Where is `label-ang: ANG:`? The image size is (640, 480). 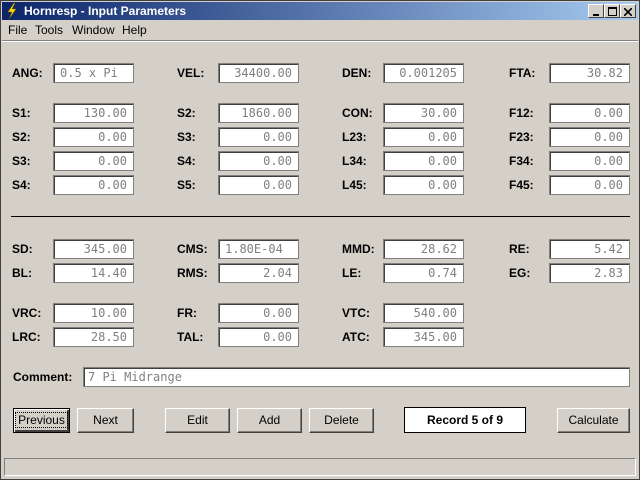 label-ang: ANG: is located at coordinates (27, 73).